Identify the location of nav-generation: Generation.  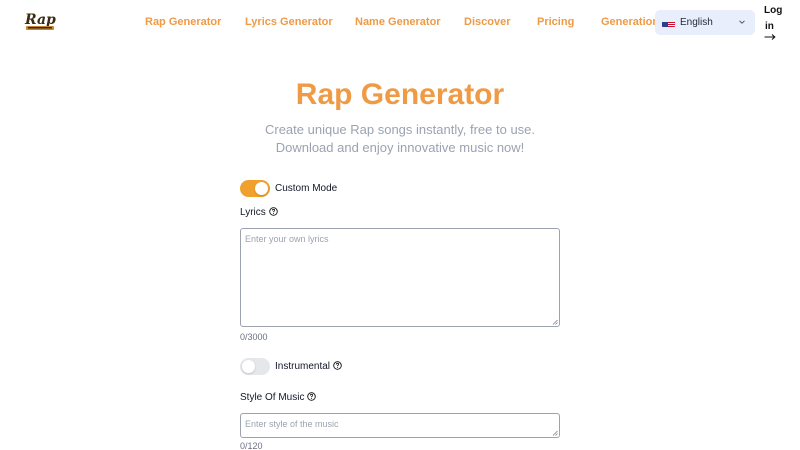
(630, 22).